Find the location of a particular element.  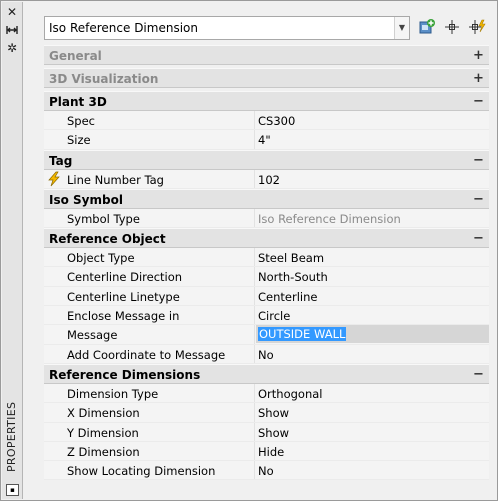

selection-toolbar: Iso Reference Dimension ▼ is located at coordinates (266, 28).